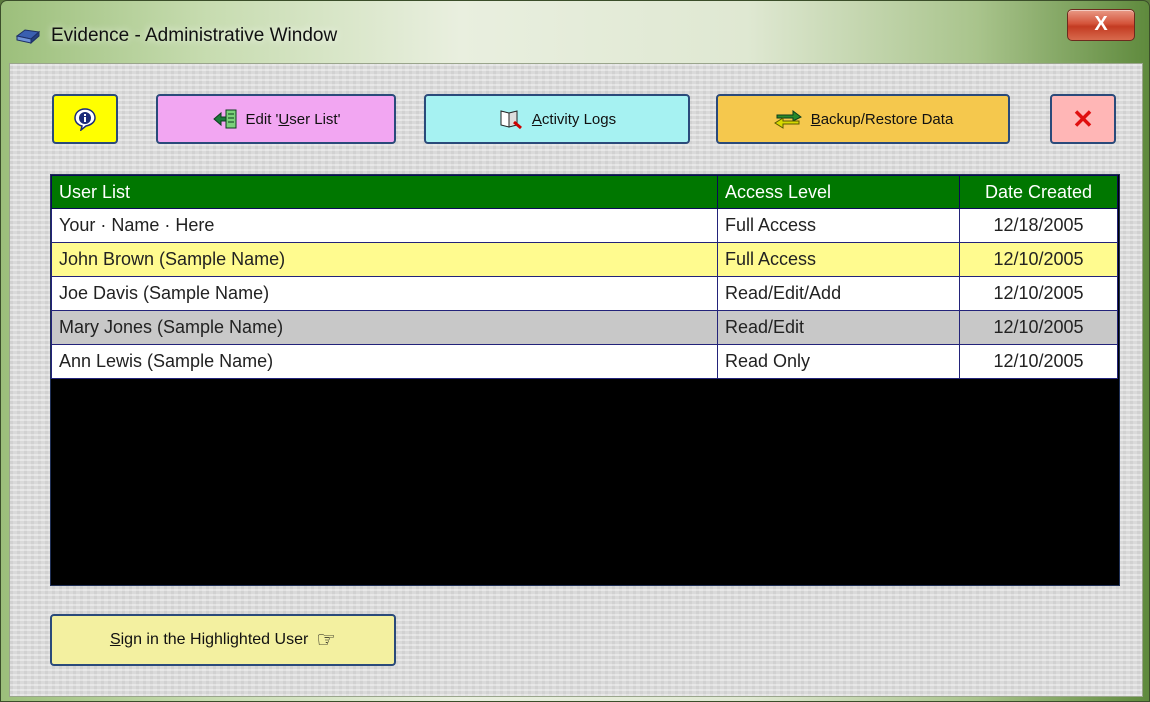 This screenshot has width=1150, height=702. I want to click on user-name-cell: John Brown (Sample Name), so click(384, 259).